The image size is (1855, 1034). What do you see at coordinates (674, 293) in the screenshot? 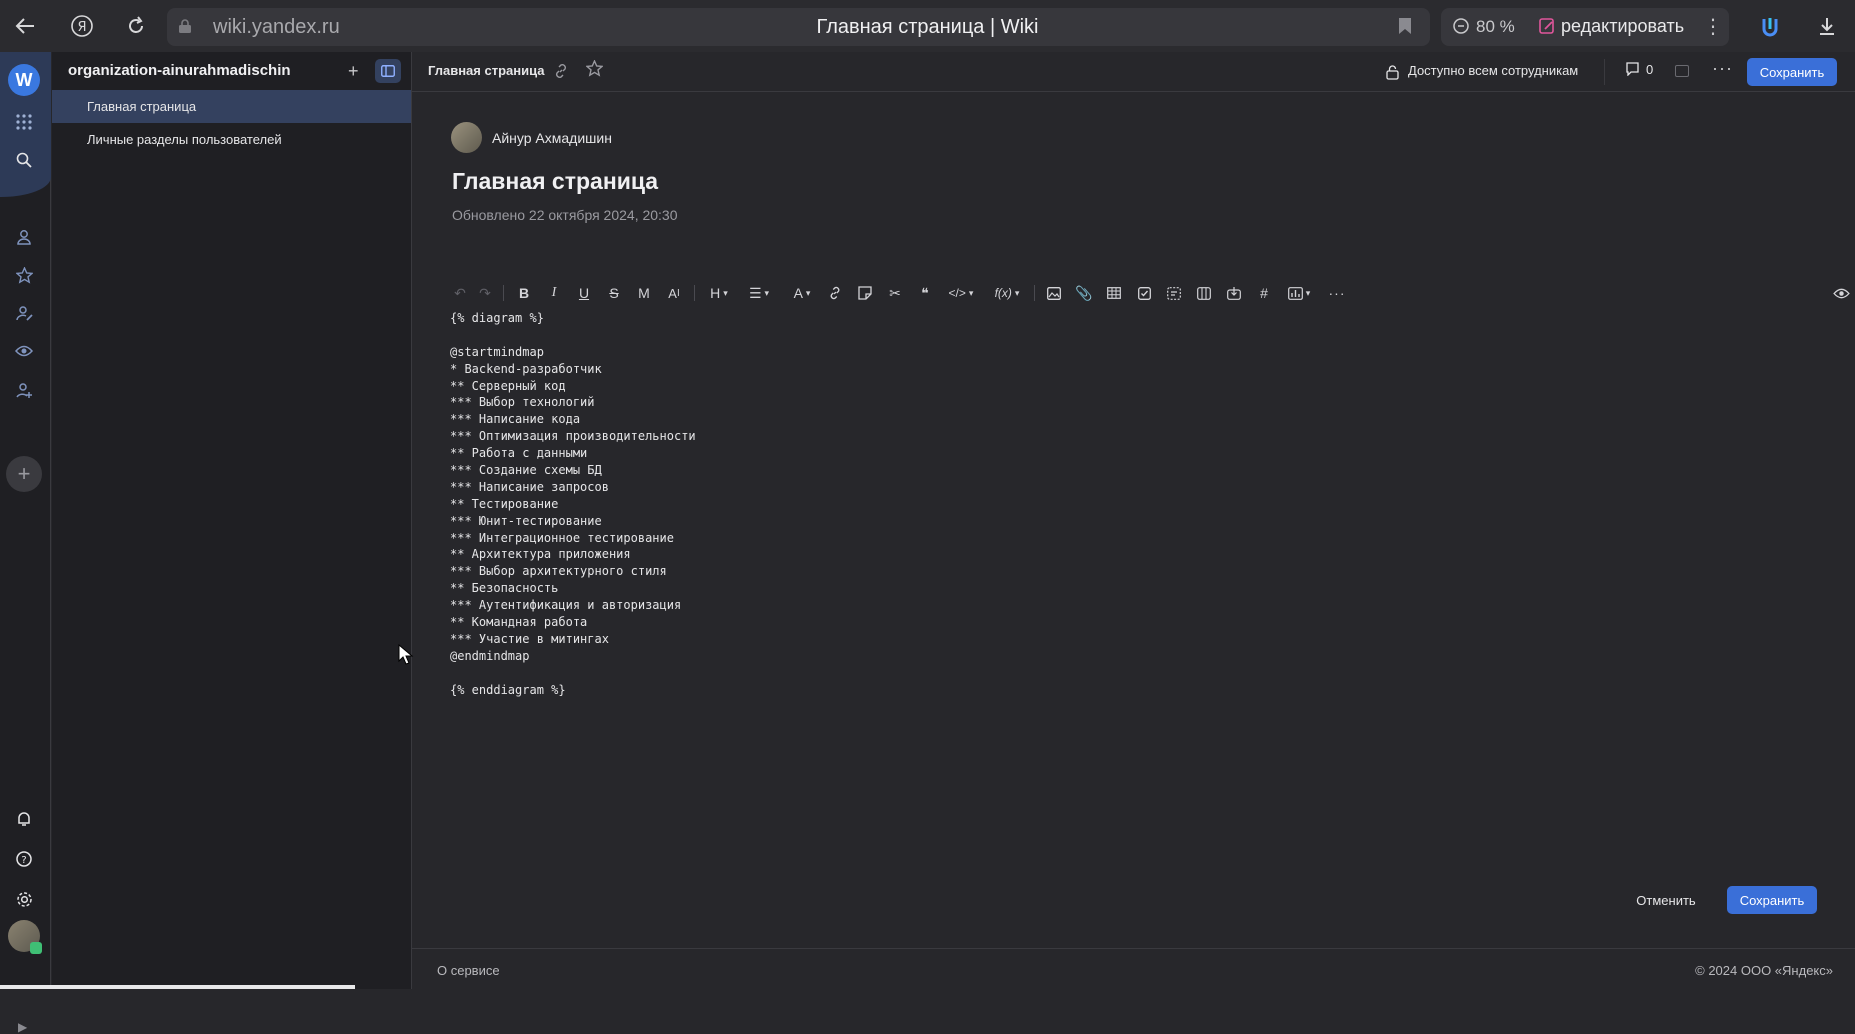
I see `text-style-icon: AI` at bounding box center [674, 293].